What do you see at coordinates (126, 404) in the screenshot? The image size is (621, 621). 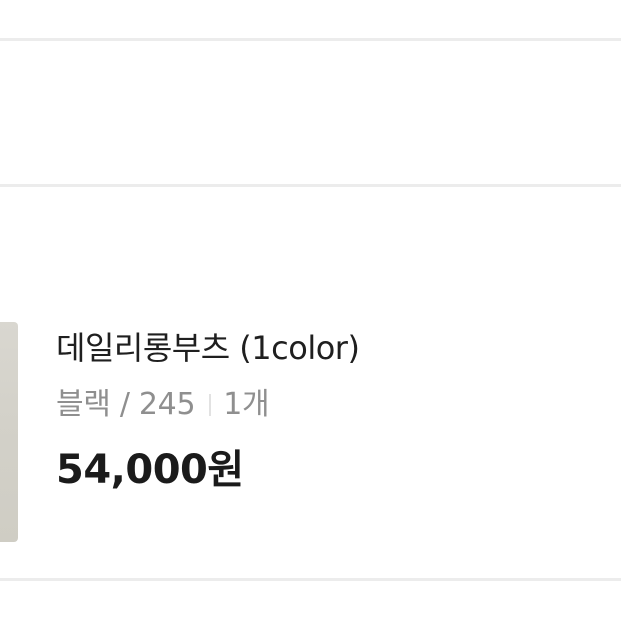 I see `product-option: 블랙 / 245` at bounding box center [126, 404].